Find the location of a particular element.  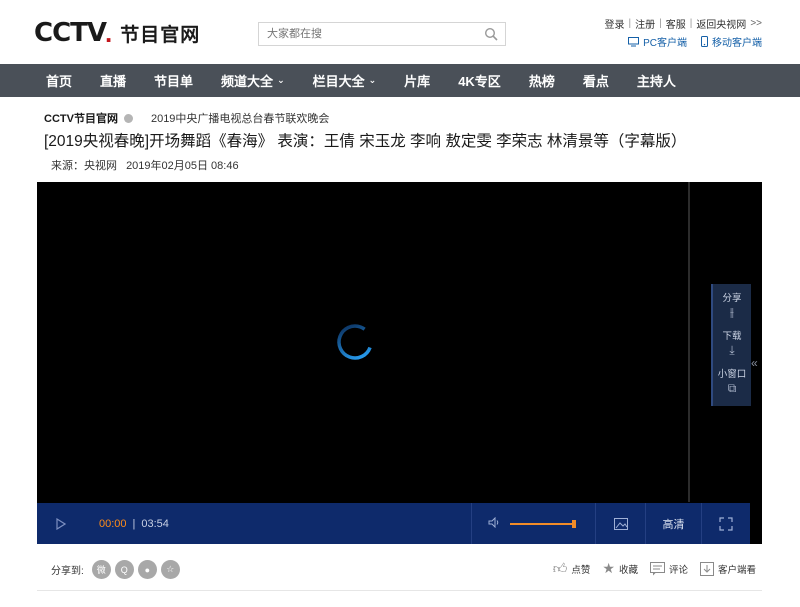

player-side-panel: 分享 ⫲ 下载 ⤓ 小窗口 ⧉ is located at coordinates (731, 345).